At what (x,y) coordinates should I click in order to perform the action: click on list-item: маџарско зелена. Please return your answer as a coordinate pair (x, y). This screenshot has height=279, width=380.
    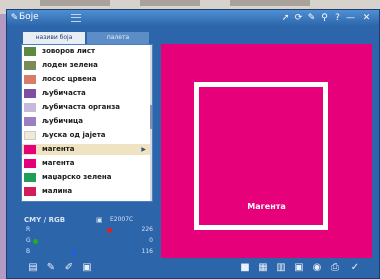
    Looking at the image, I should click on (86, 177).